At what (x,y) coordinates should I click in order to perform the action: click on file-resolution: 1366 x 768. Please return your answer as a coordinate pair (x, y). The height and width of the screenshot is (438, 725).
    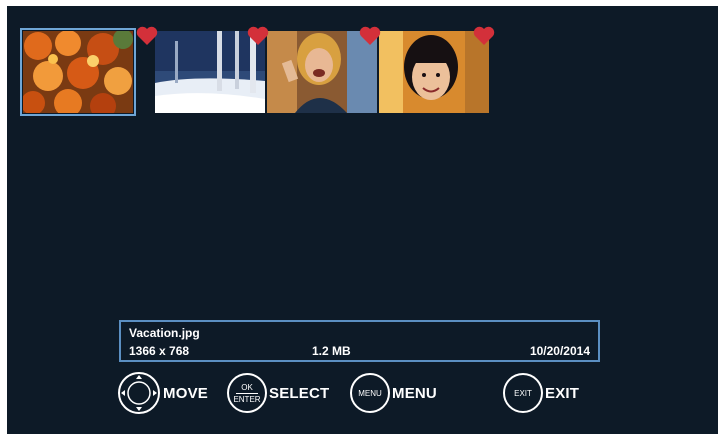
    Looking at the image, I should click on (159, 351).